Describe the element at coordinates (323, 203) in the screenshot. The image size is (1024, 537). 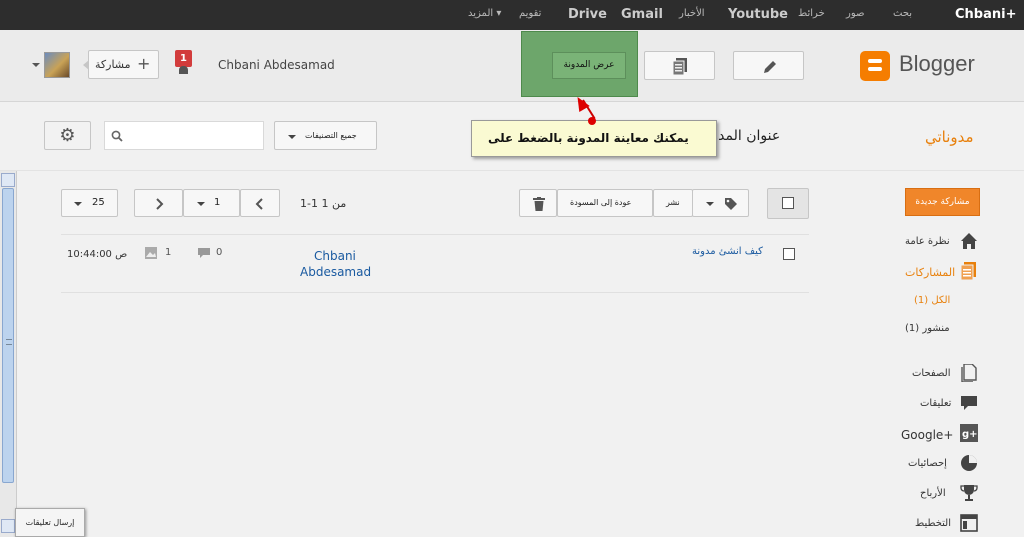
I see `page-info: 1-1 من 1` at that location.